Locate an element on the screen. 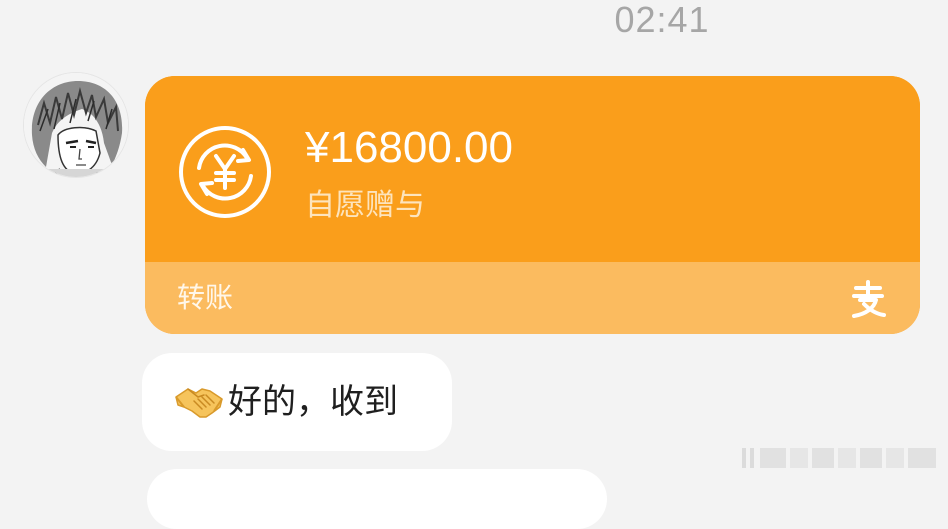 The image size is (948, 529). alipay-icon is located at coordinates (869, 299).